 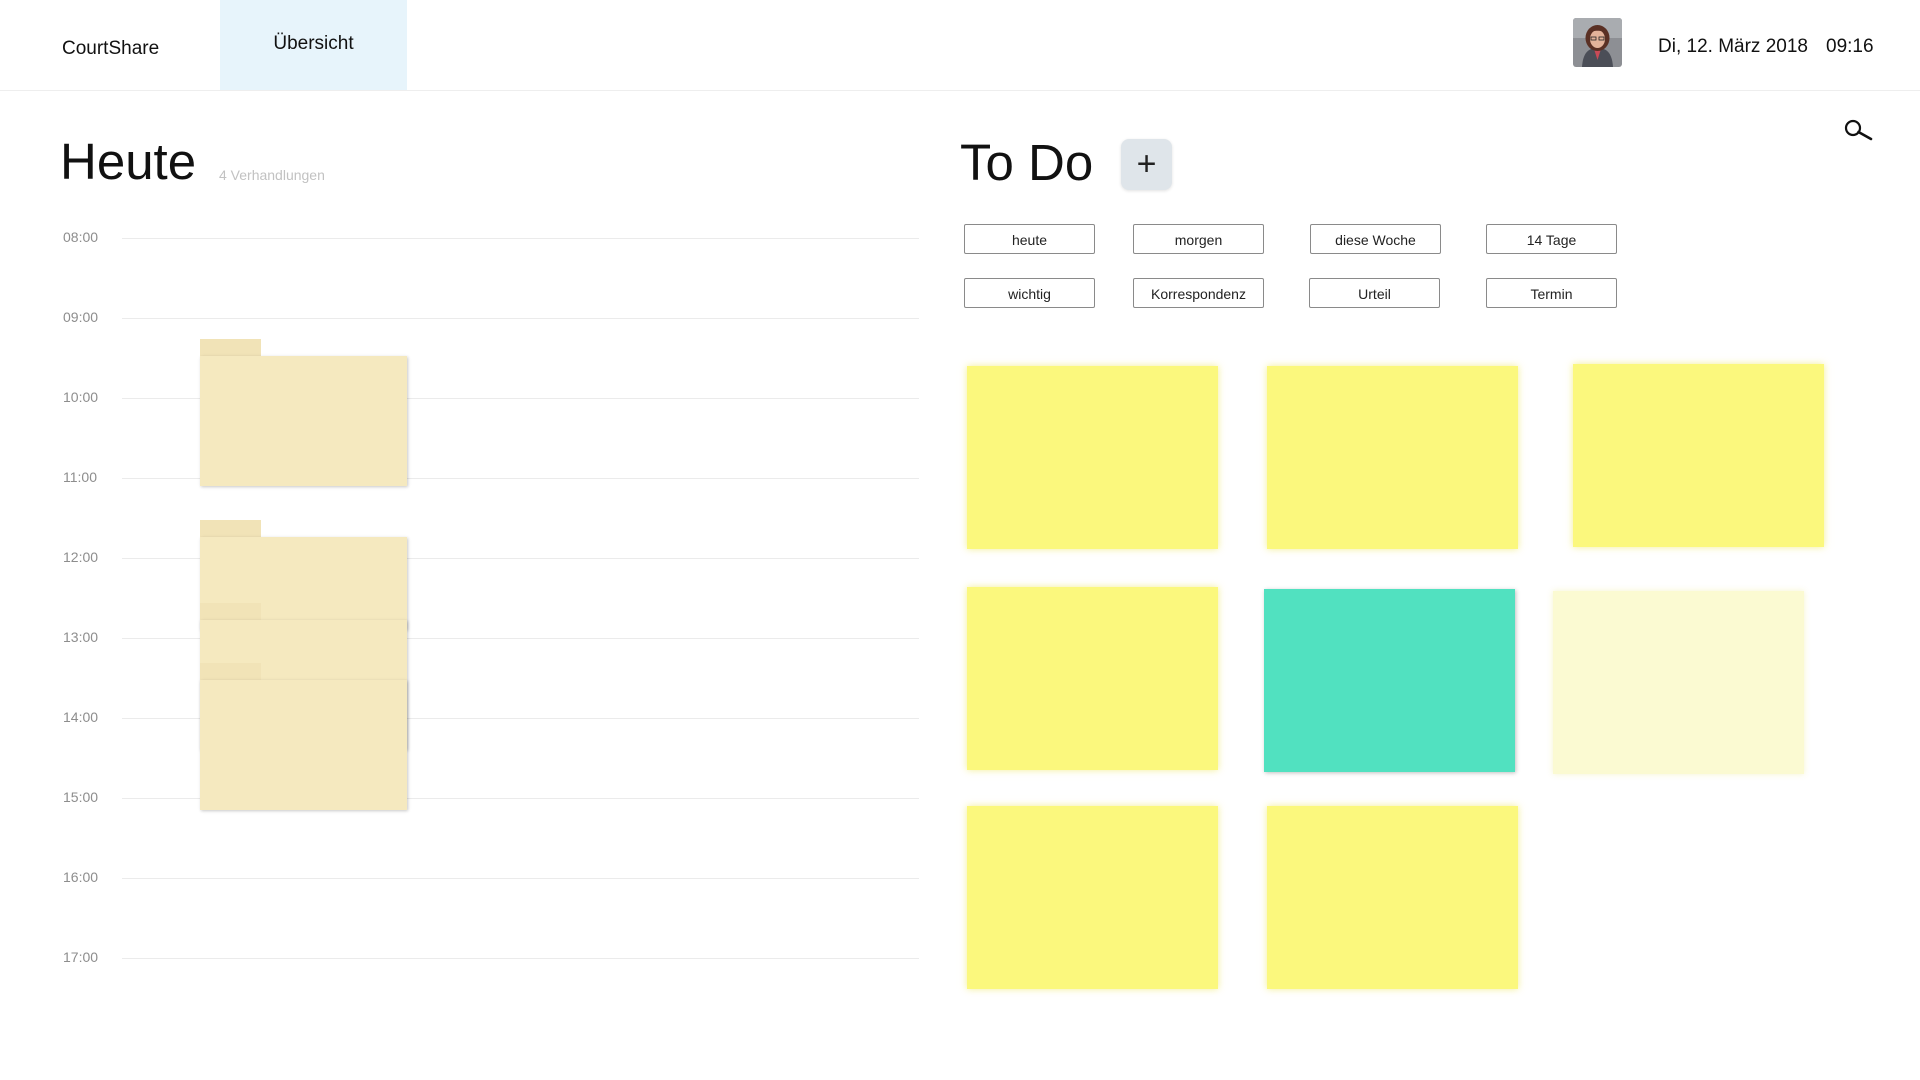 I want to click on avatar-image, so click(x=1597, y=42).